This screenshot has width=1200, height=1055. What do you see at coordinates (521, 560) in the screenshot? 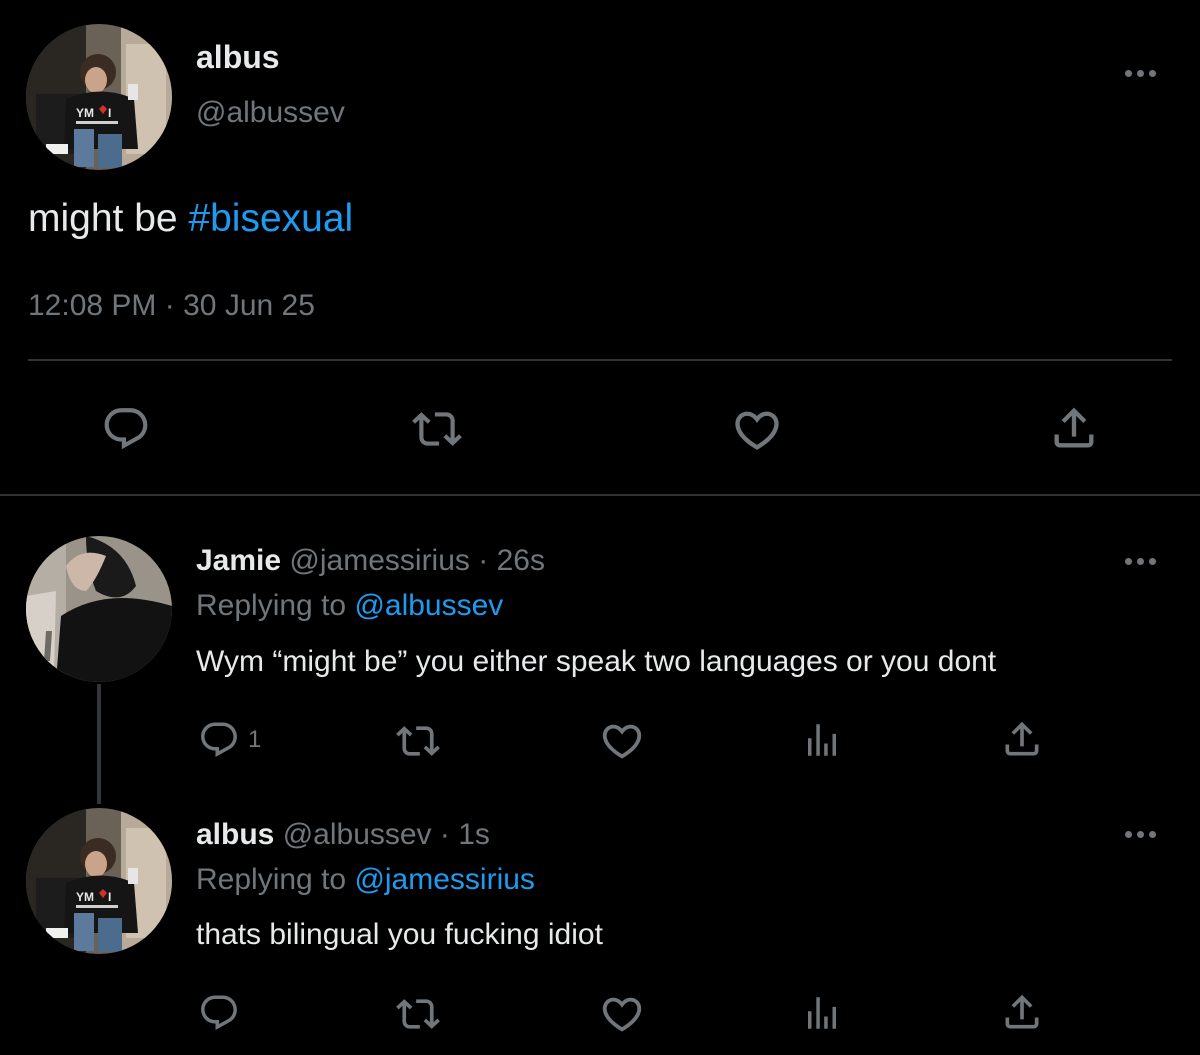
I see `reply-age: 26s` at bounding box center [521, 560].